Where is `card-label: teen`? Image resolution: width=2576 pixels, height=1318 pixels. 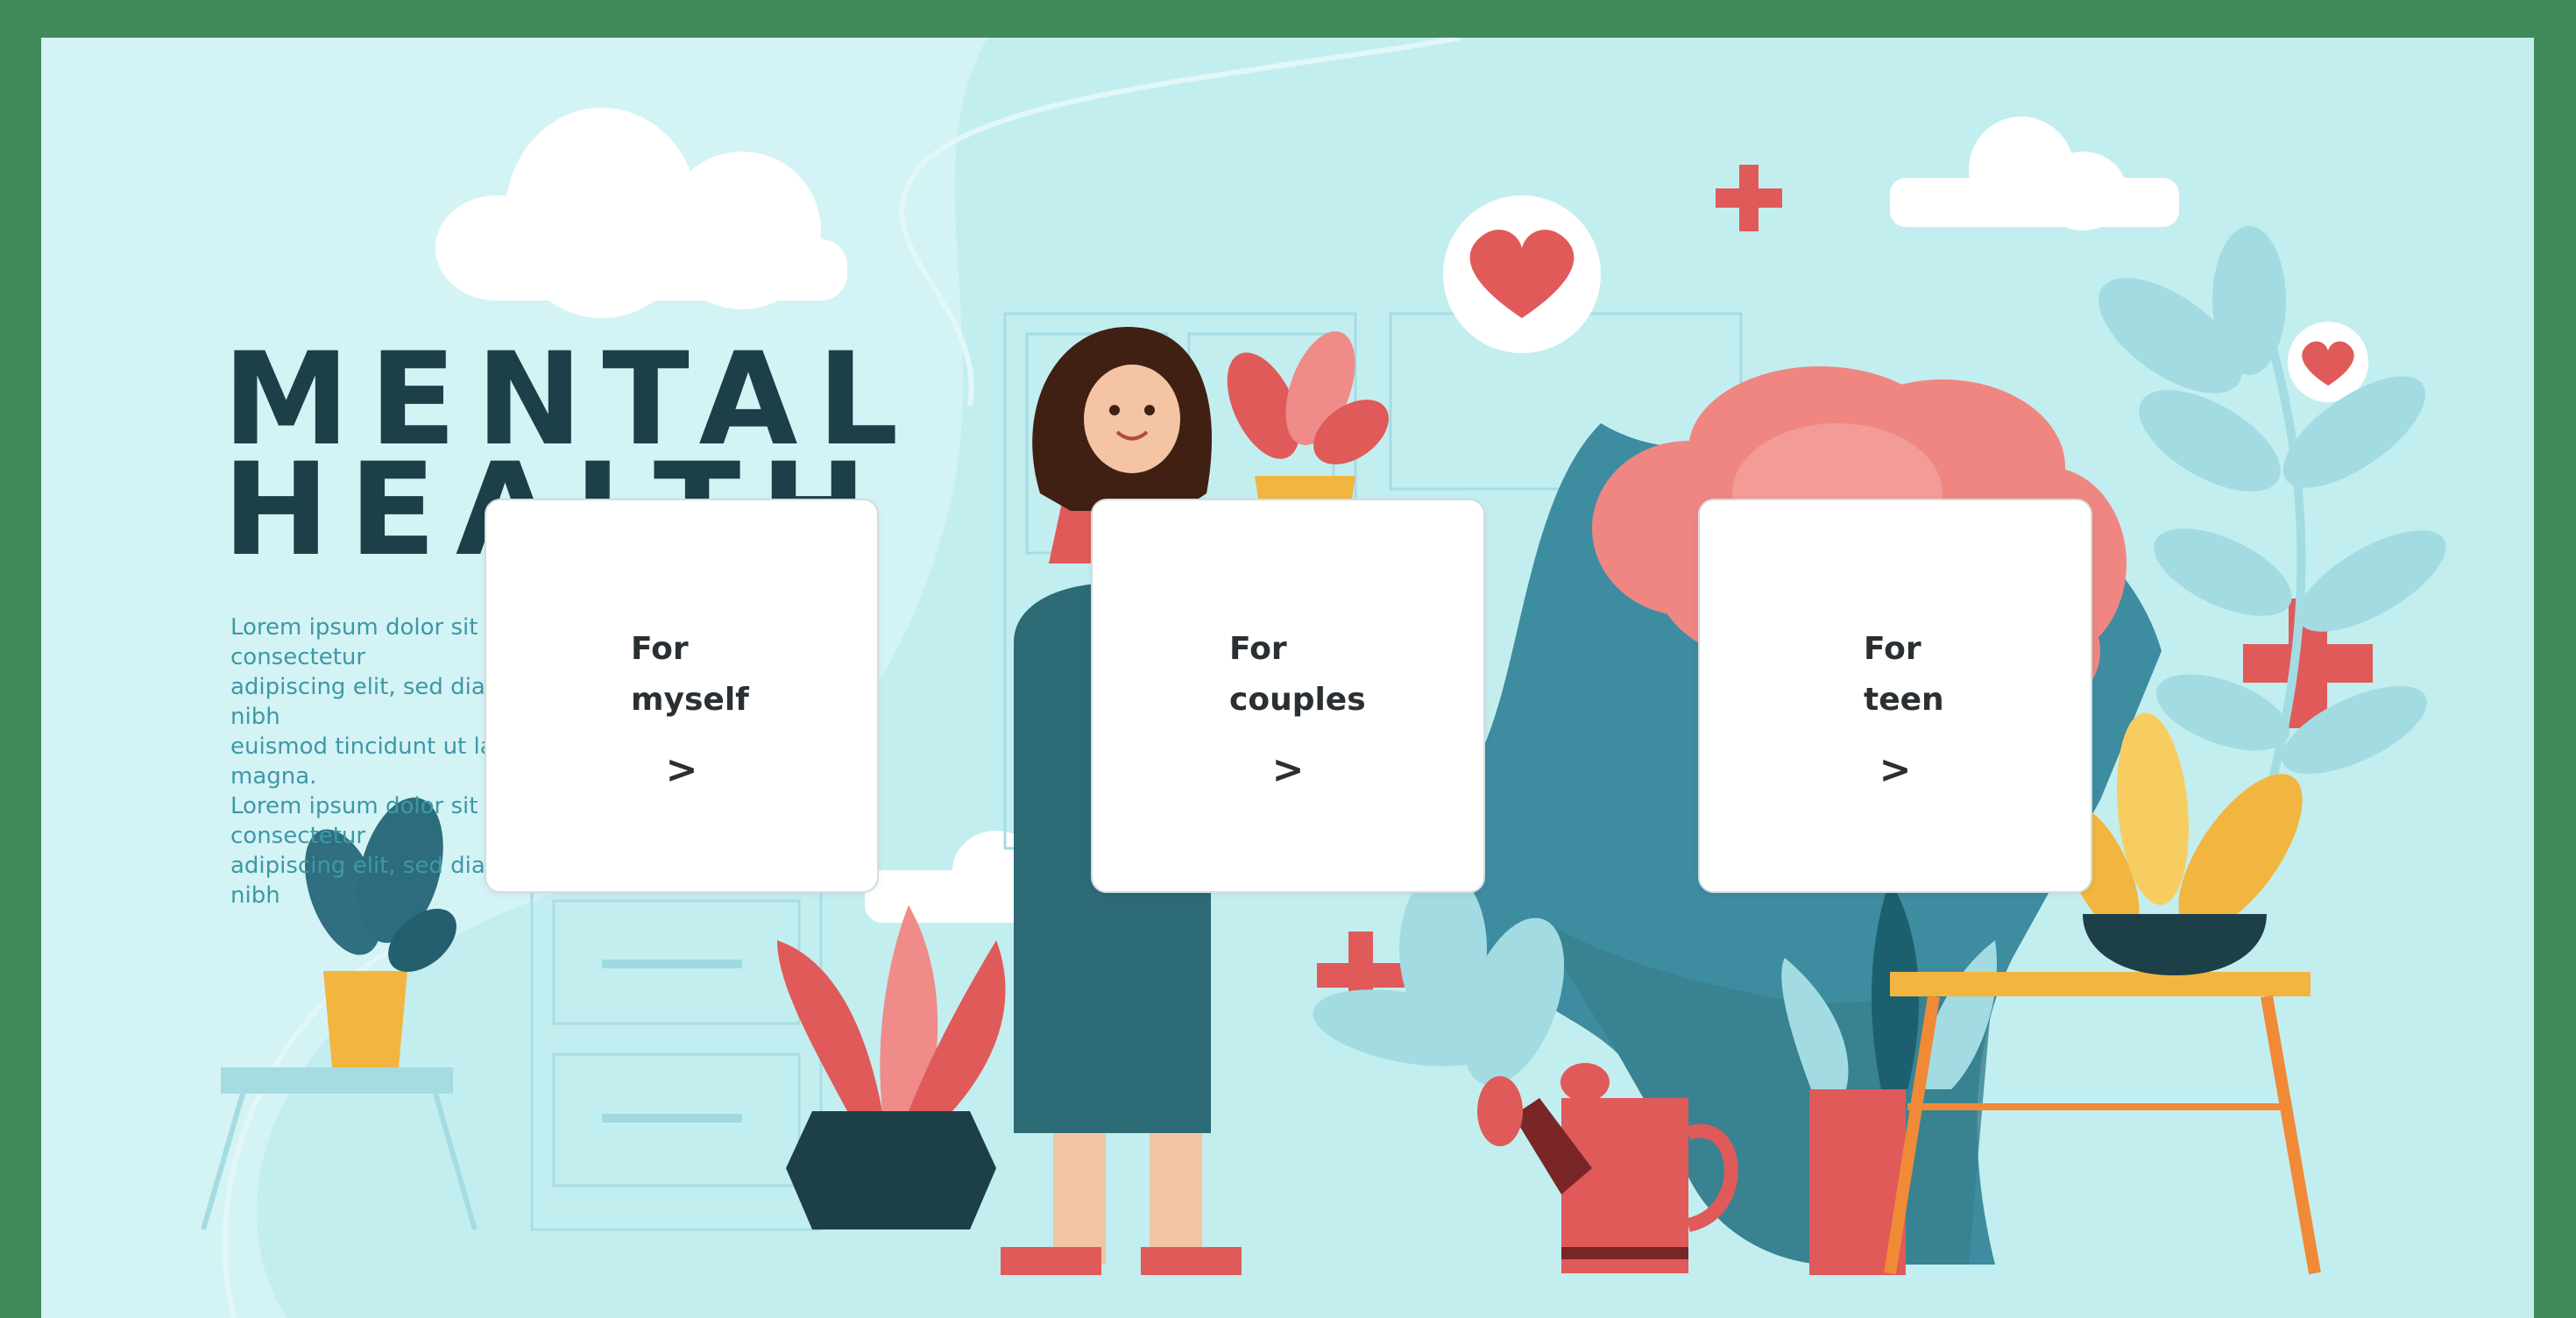 card-label: teen is located at coordinates (1904, 700).